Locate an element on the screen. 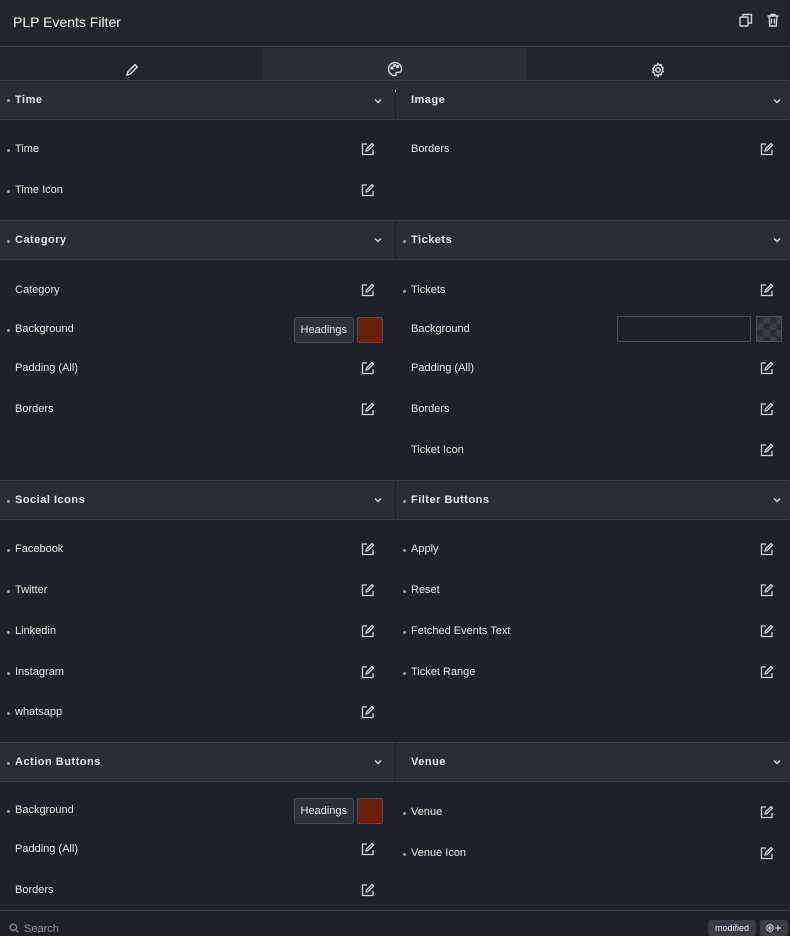 The height and width of the screenshot is (936, 790). palette-icon is located at coordinates (395, 69).